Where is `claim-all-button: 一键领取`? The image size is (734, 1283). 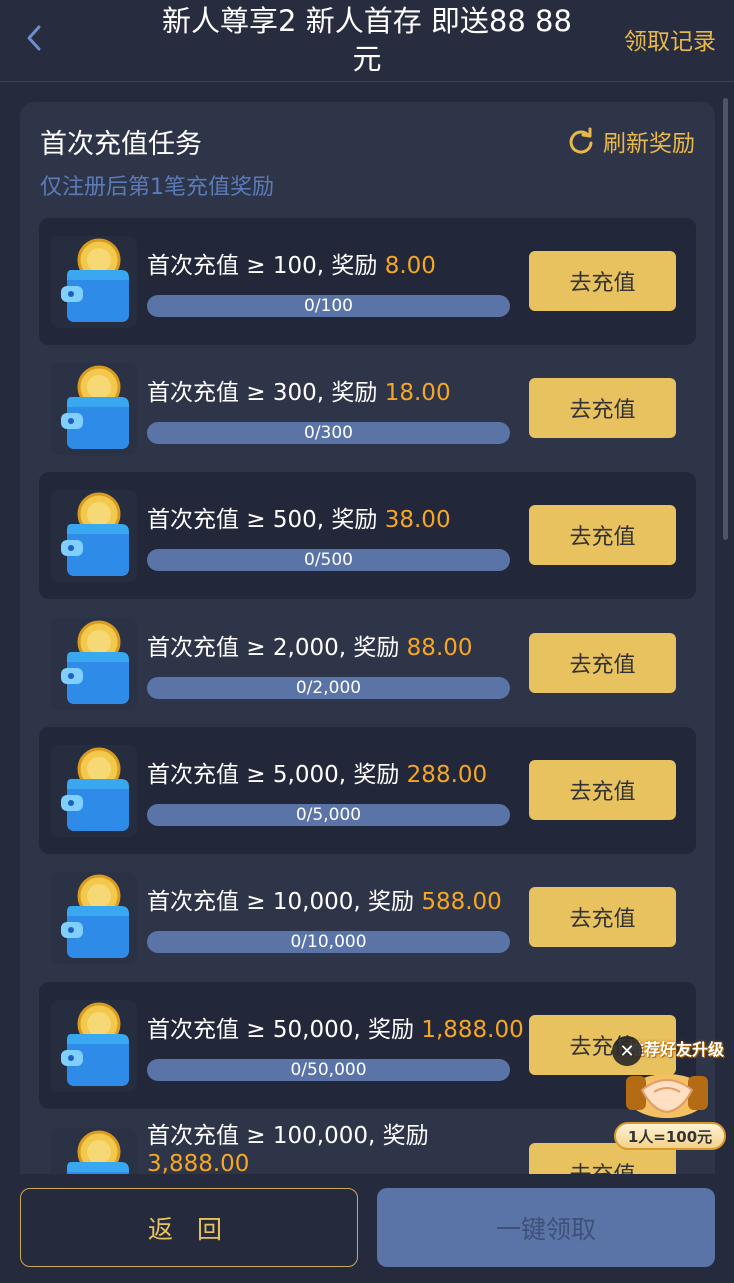
claim-all-button: 一键领取 is located at coordinates (546, 1227).